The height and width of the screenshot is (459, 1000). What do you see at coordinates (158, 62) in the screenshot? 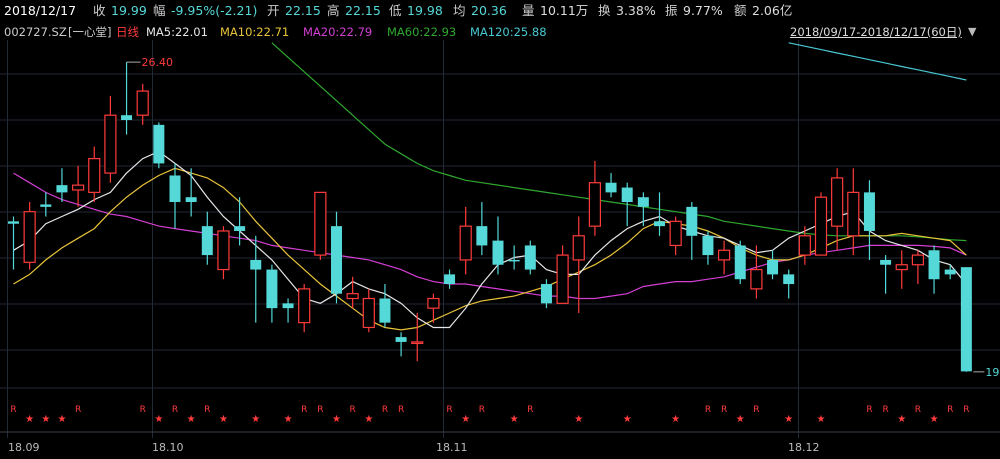
I see `high-price-label: 26.40` at bounding box center [158, 62].